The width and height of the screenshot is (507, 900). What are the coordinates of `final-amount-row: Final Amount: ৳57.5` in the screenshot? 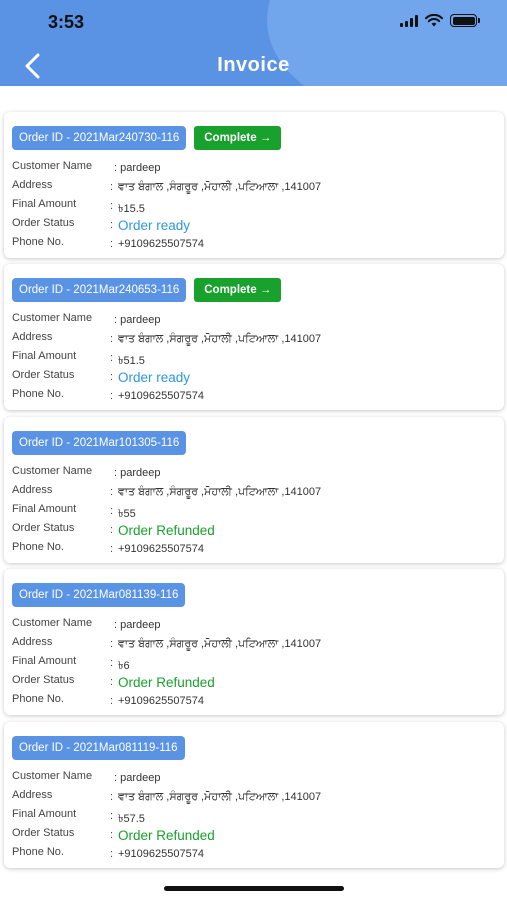 It's located at (252, 817).